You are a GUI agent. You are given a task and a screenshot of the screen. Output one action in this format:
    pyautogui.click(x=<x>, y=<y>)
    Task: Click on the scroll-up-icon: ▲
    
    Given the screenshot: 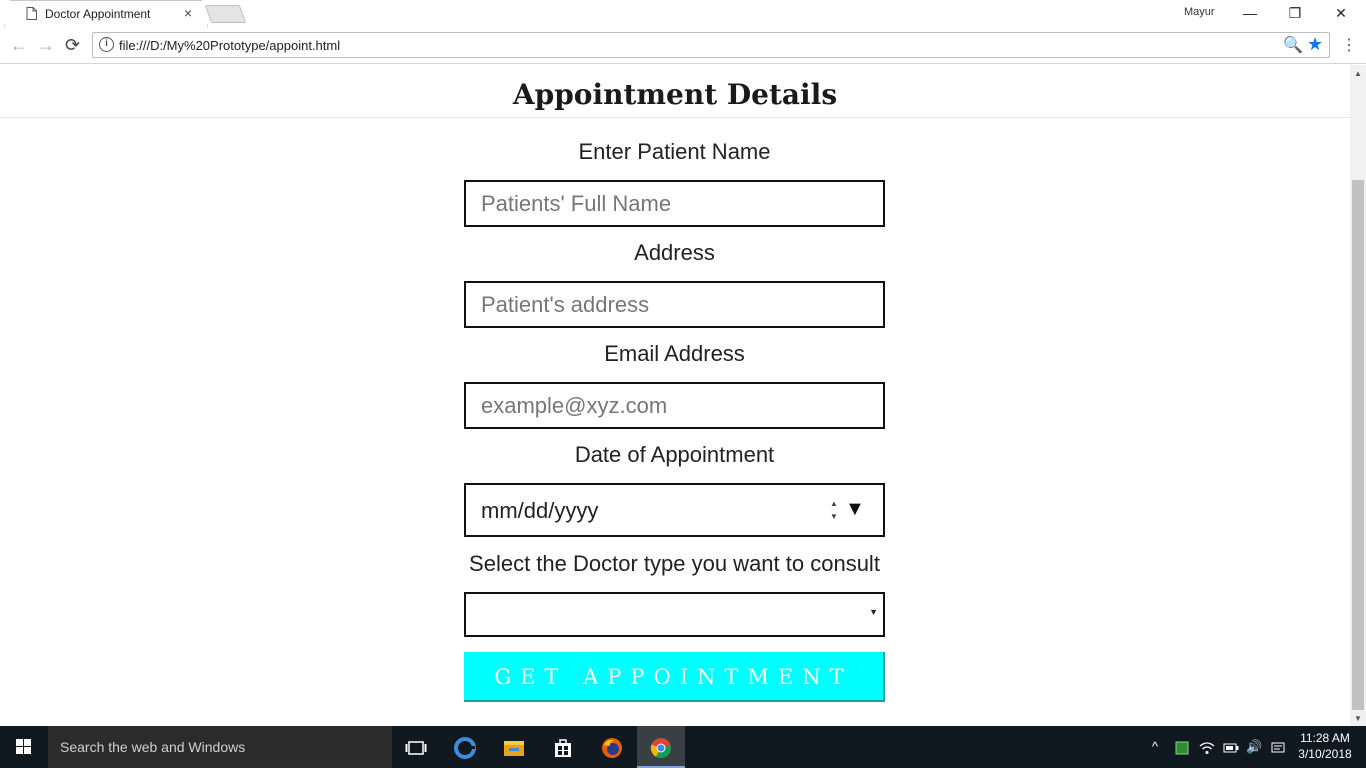 What is the action you would take?
    pyautogui.click(x=1358, y=73)
    